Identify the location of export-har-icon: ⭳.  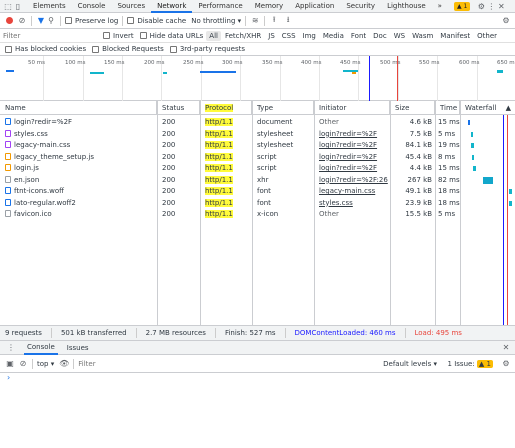
(288, 20).